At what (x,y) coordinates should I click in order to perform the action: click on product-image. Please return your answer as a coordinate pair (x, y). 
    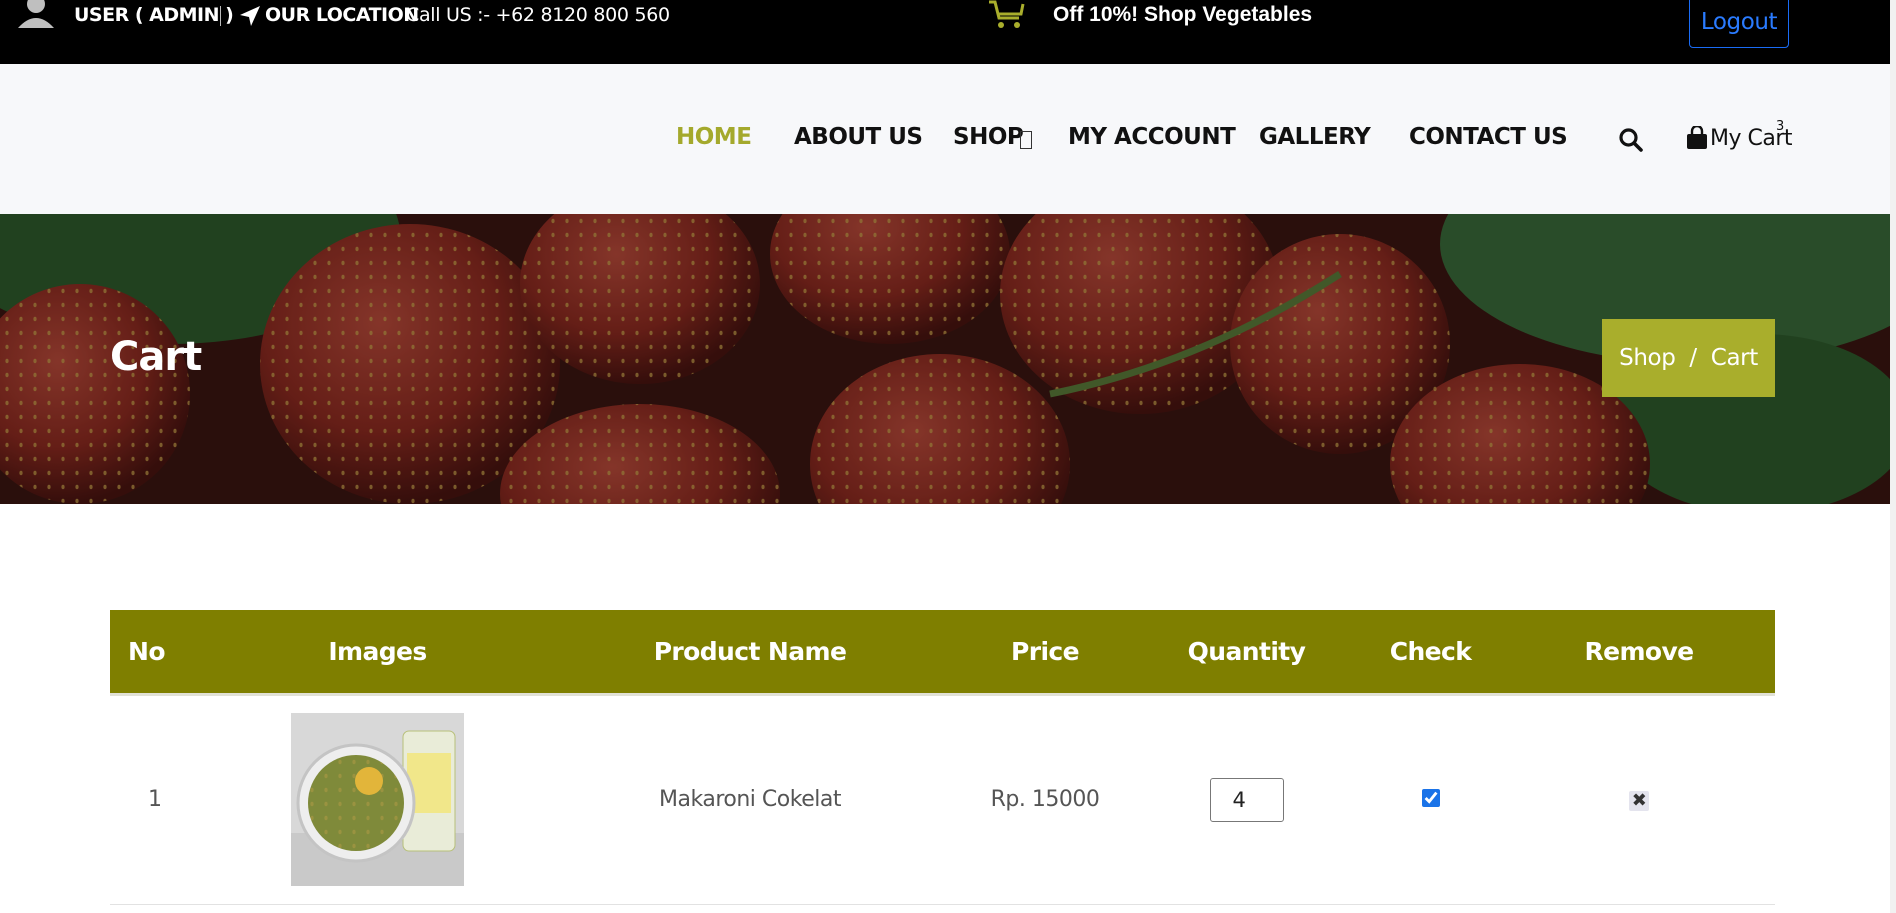
    Looking at the image, I should click on (377, 799).